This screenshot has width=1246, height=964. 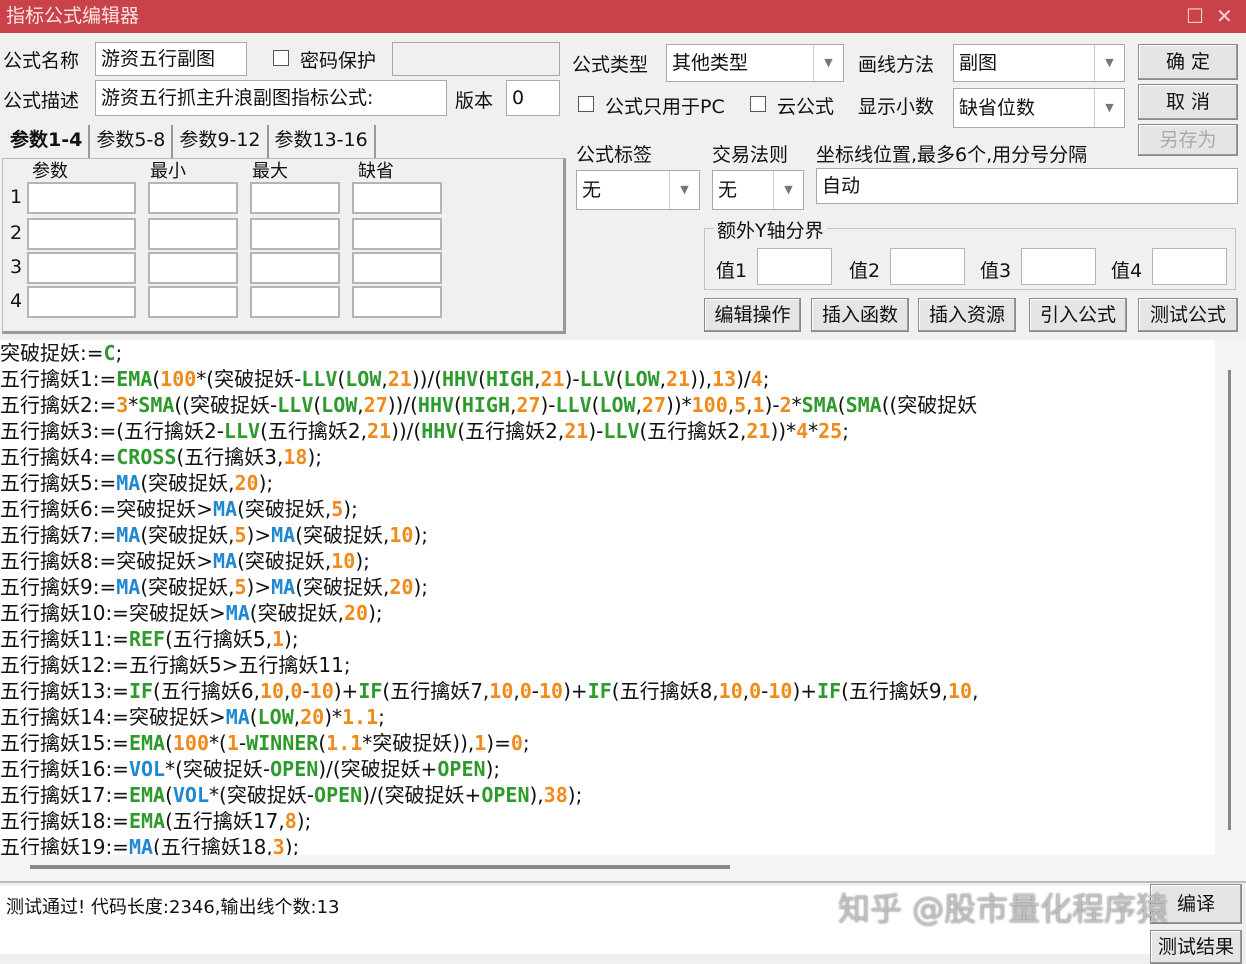 What do you see at coordinates (132, 142) in the screenshot?
I see `tab-params-2: 参数5-8` at bounding box center [132, 142].